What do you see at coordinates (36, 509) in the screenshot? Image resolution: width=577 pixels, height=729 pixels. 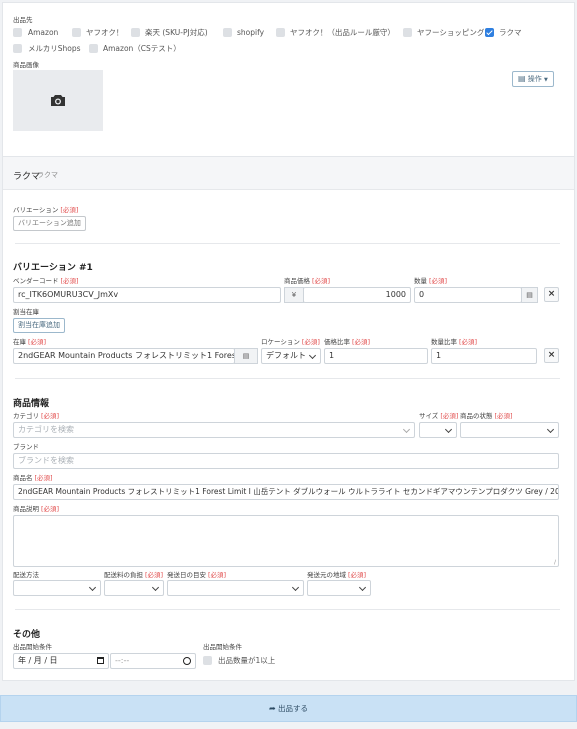 I see `description-label: 商品説明 [必須]` at bounding box center [36, 509].